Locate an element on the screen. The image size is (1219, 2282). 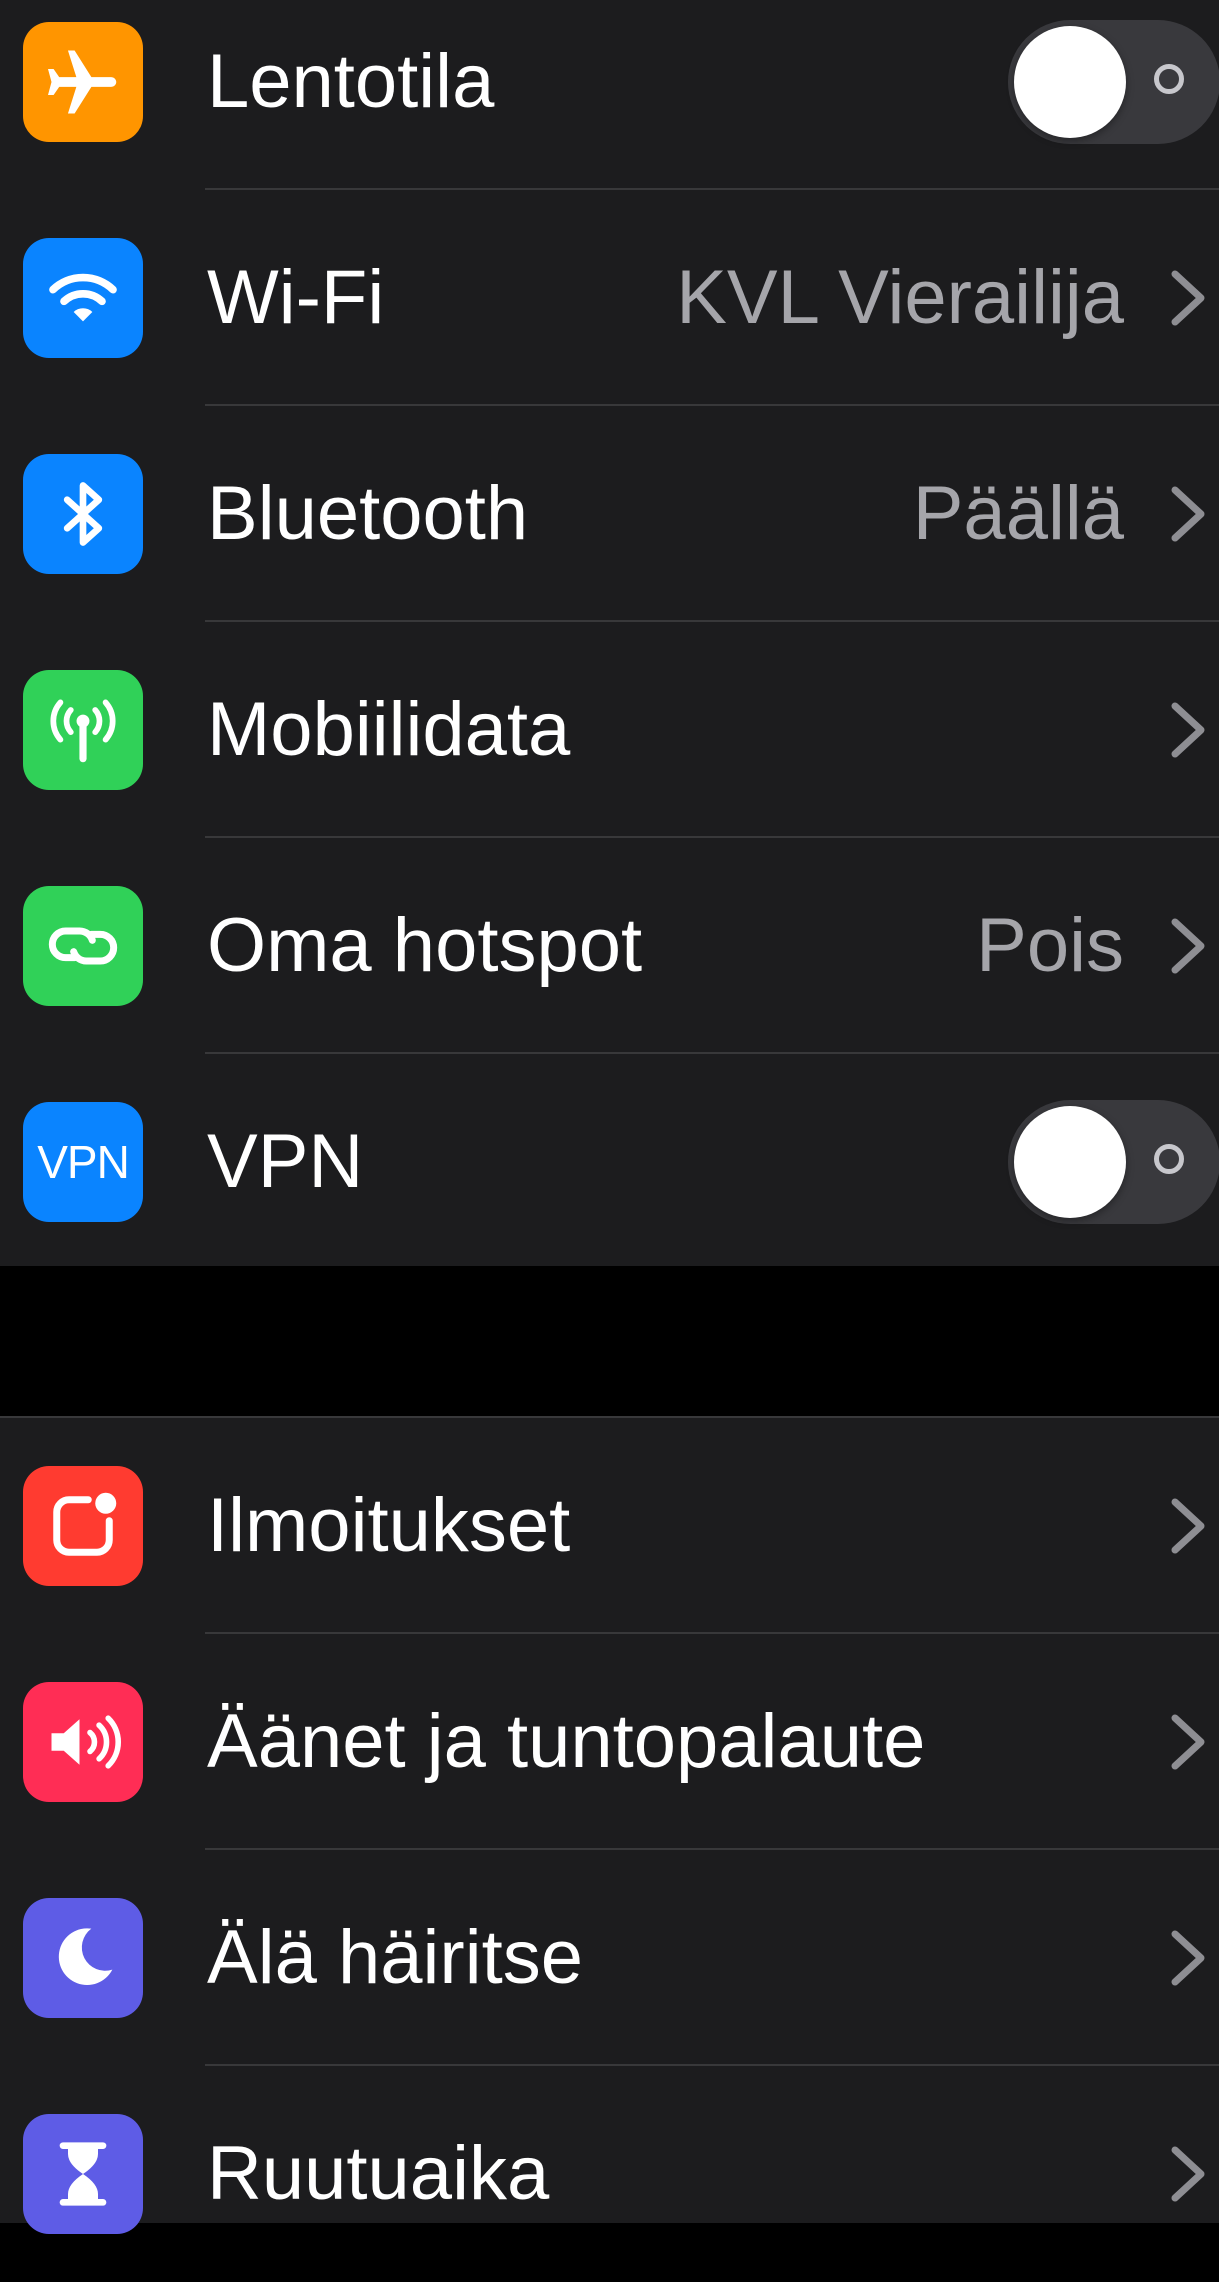
settings-row-personal-hotspot: Oma hotspot Pois is located at coordinates (609, 946).